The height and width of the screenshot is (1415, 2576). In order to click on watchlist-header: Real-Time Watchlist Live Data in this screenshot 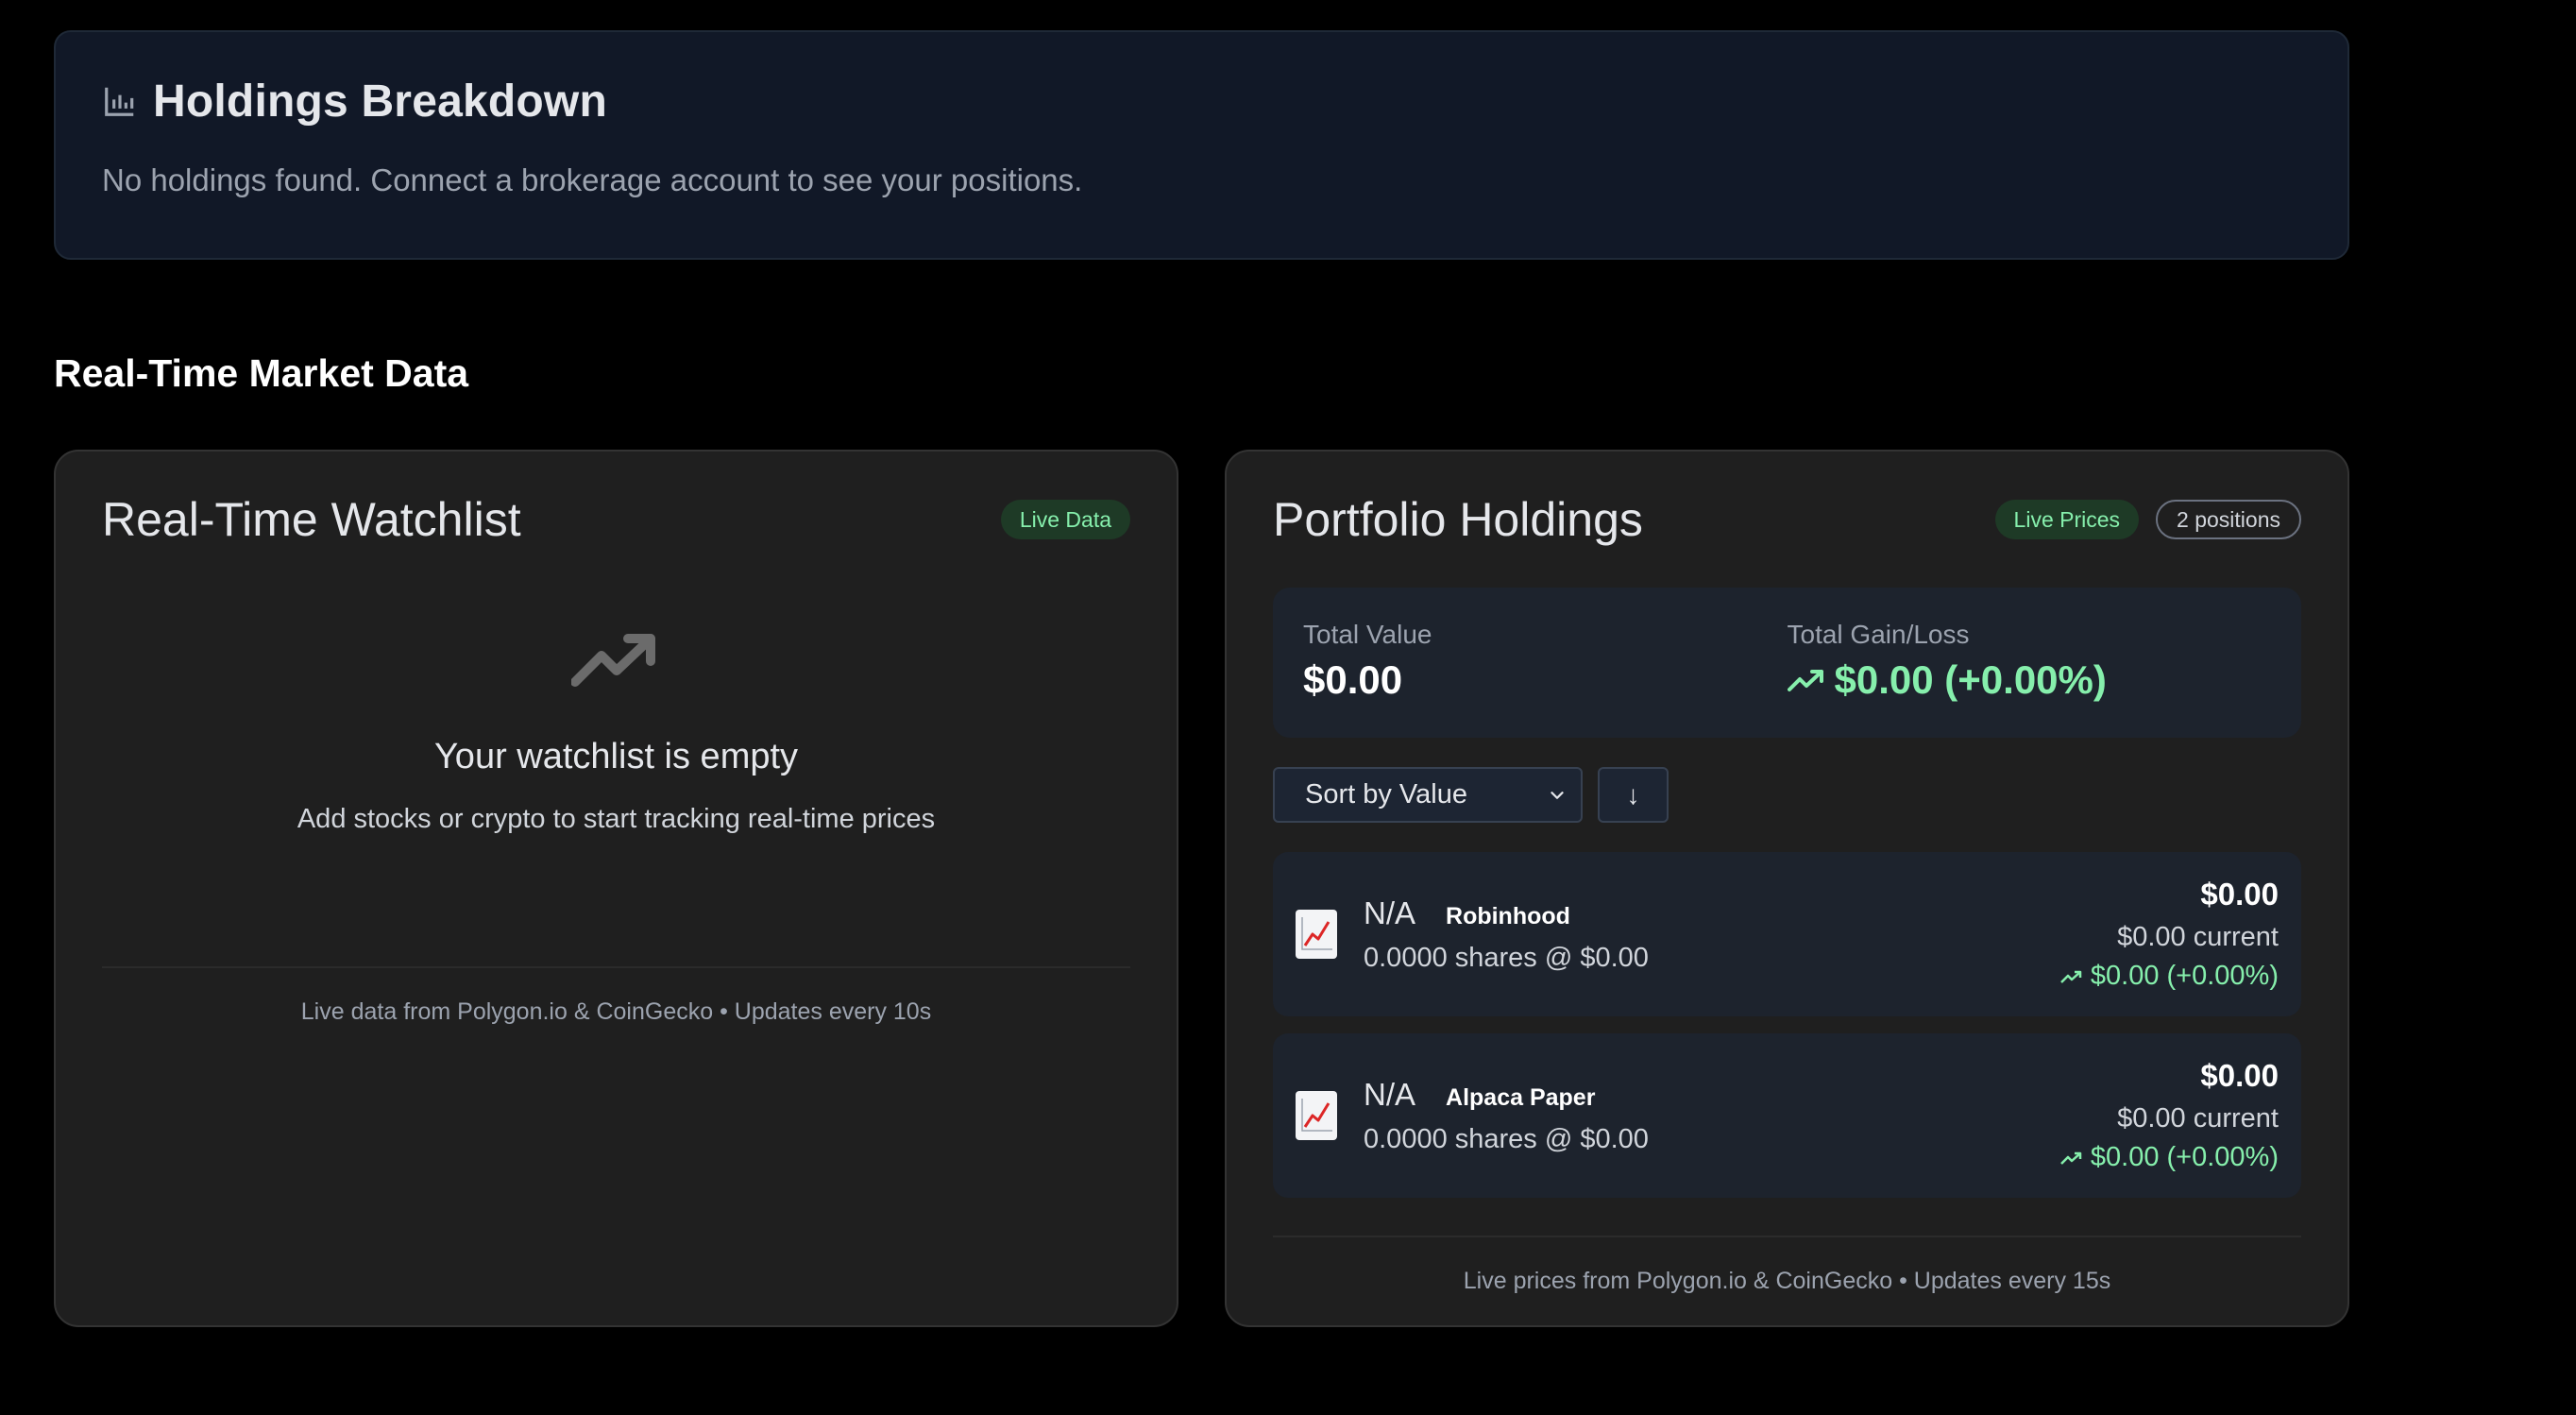, I will do `click(616, 519)`.